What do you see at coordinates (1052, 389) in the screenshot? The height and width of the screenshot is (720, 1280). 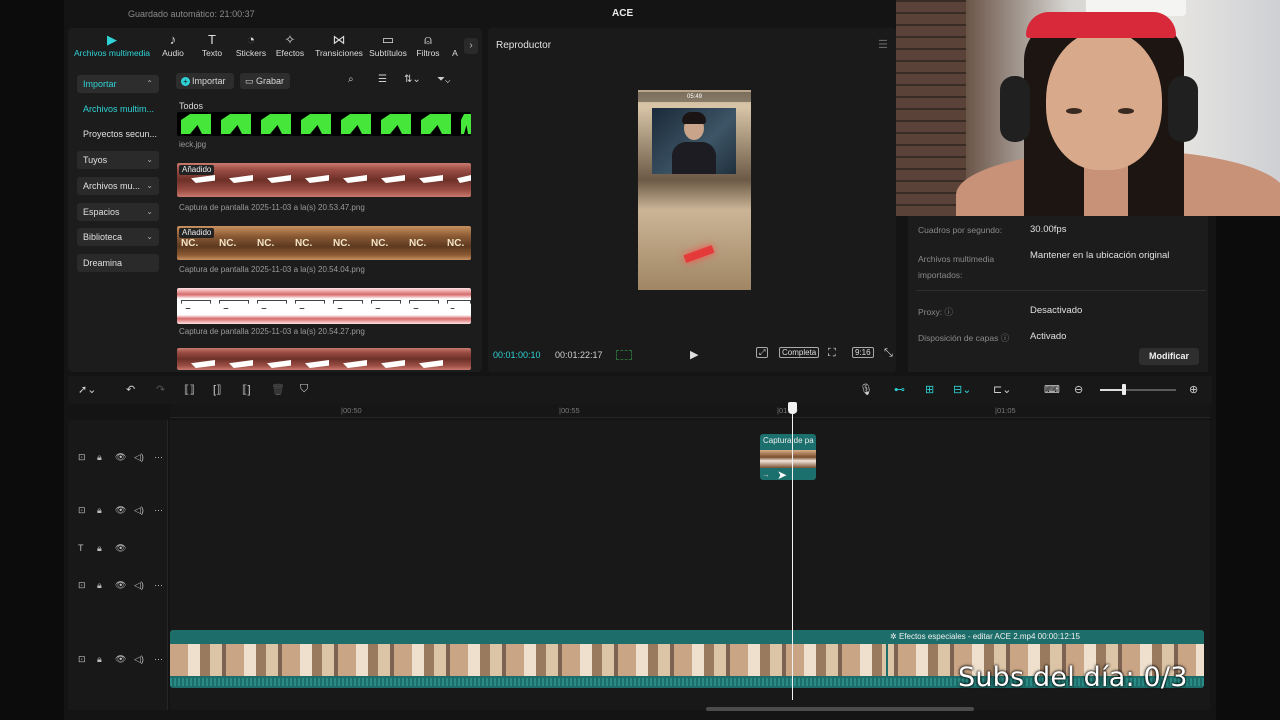 I see `keyboard-icon: ⌨` at bounding box center [1052, 389].